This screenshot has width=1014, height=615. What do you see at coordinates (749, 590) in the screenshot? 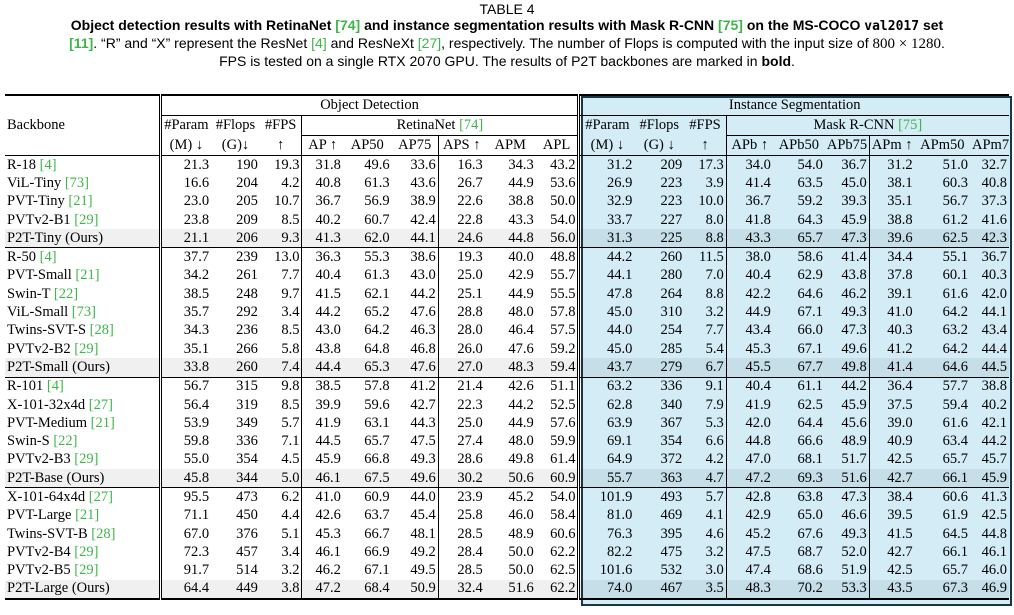
I see `metric-cell: 48.3` at bounding box center [749, 590].